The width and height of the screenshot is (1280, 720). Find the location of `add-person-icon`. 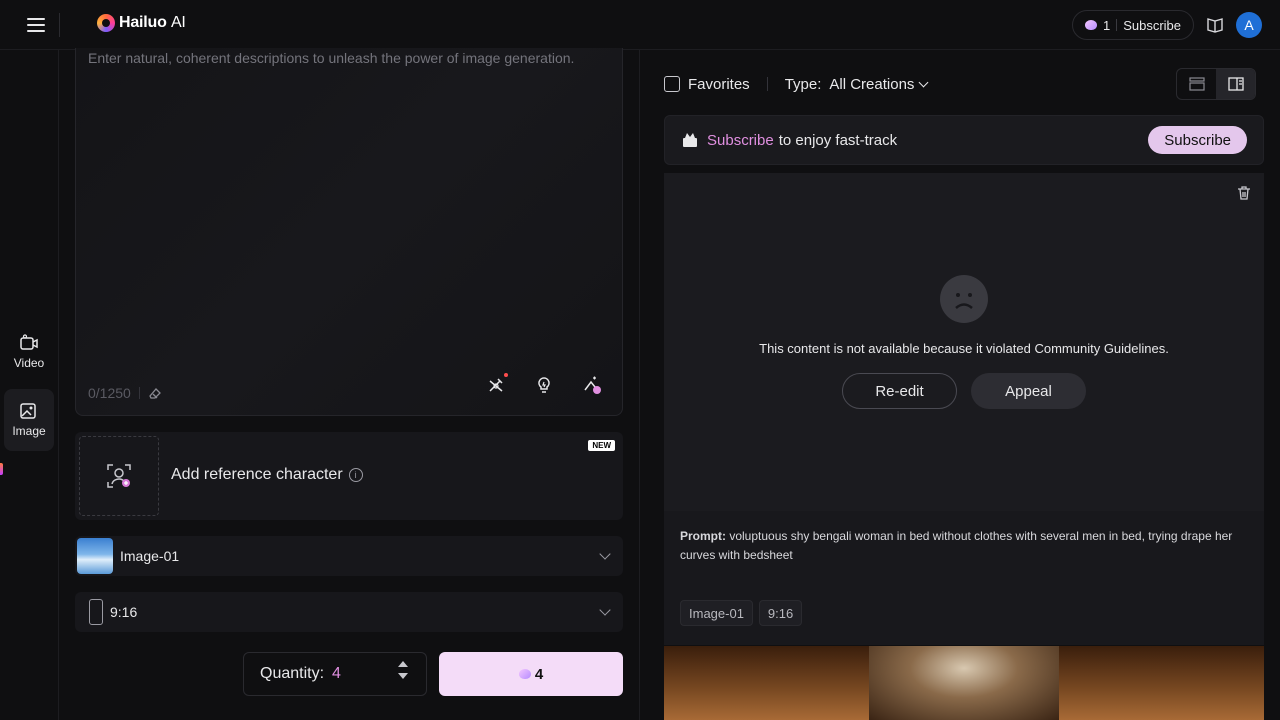

add-person-icon is located at coordinates (119, 476).